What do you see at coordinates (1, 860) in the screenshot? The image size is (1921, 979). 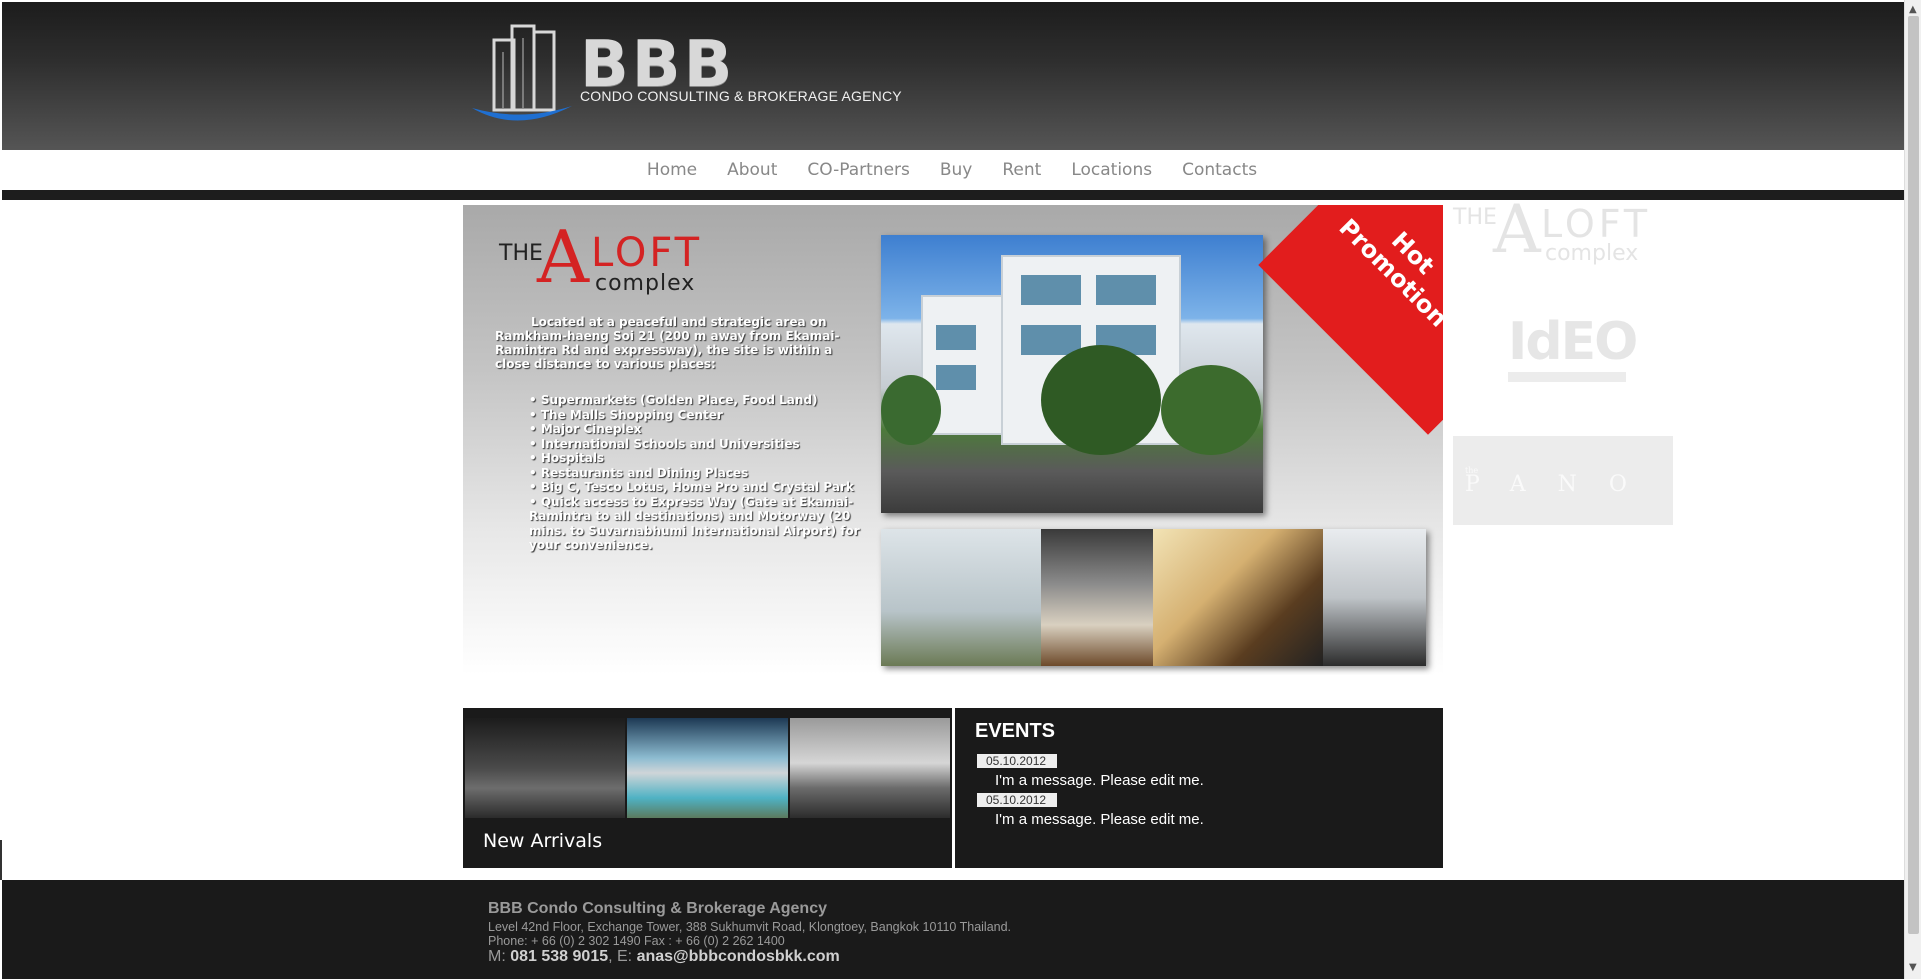 I see `page-edge` at bounding box center [1, 860].